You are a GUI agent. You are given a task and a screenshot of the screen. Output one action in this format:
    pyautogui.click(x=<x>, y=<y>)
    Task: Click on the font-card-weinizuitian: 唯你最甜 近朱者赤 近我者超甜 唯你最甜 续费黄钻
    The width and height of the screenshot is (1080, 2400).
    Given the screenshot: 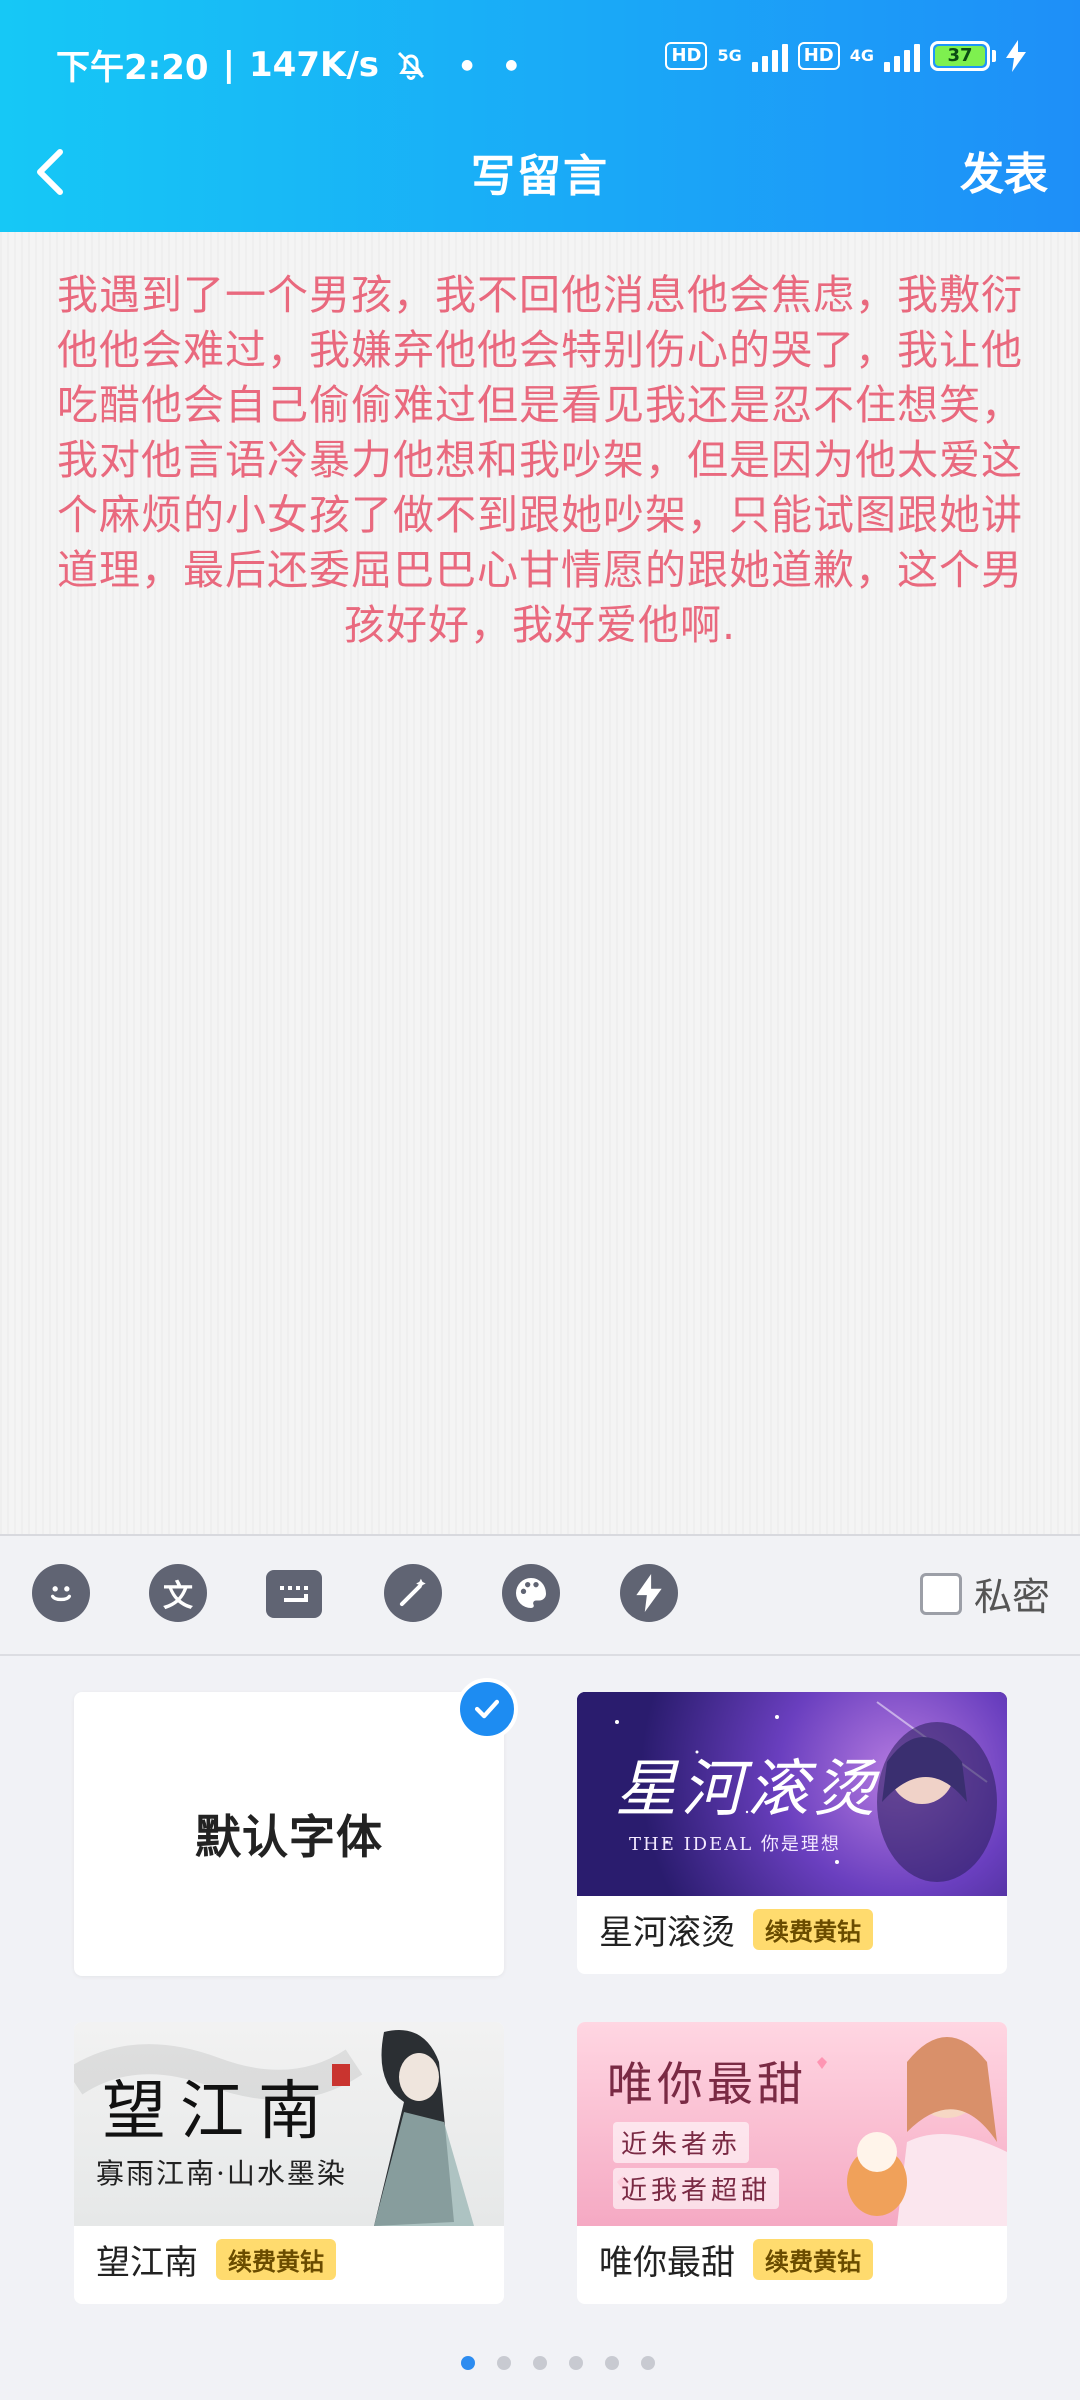 What is the action you would take?
    pyautogui.click(x=792, y=2163)
    